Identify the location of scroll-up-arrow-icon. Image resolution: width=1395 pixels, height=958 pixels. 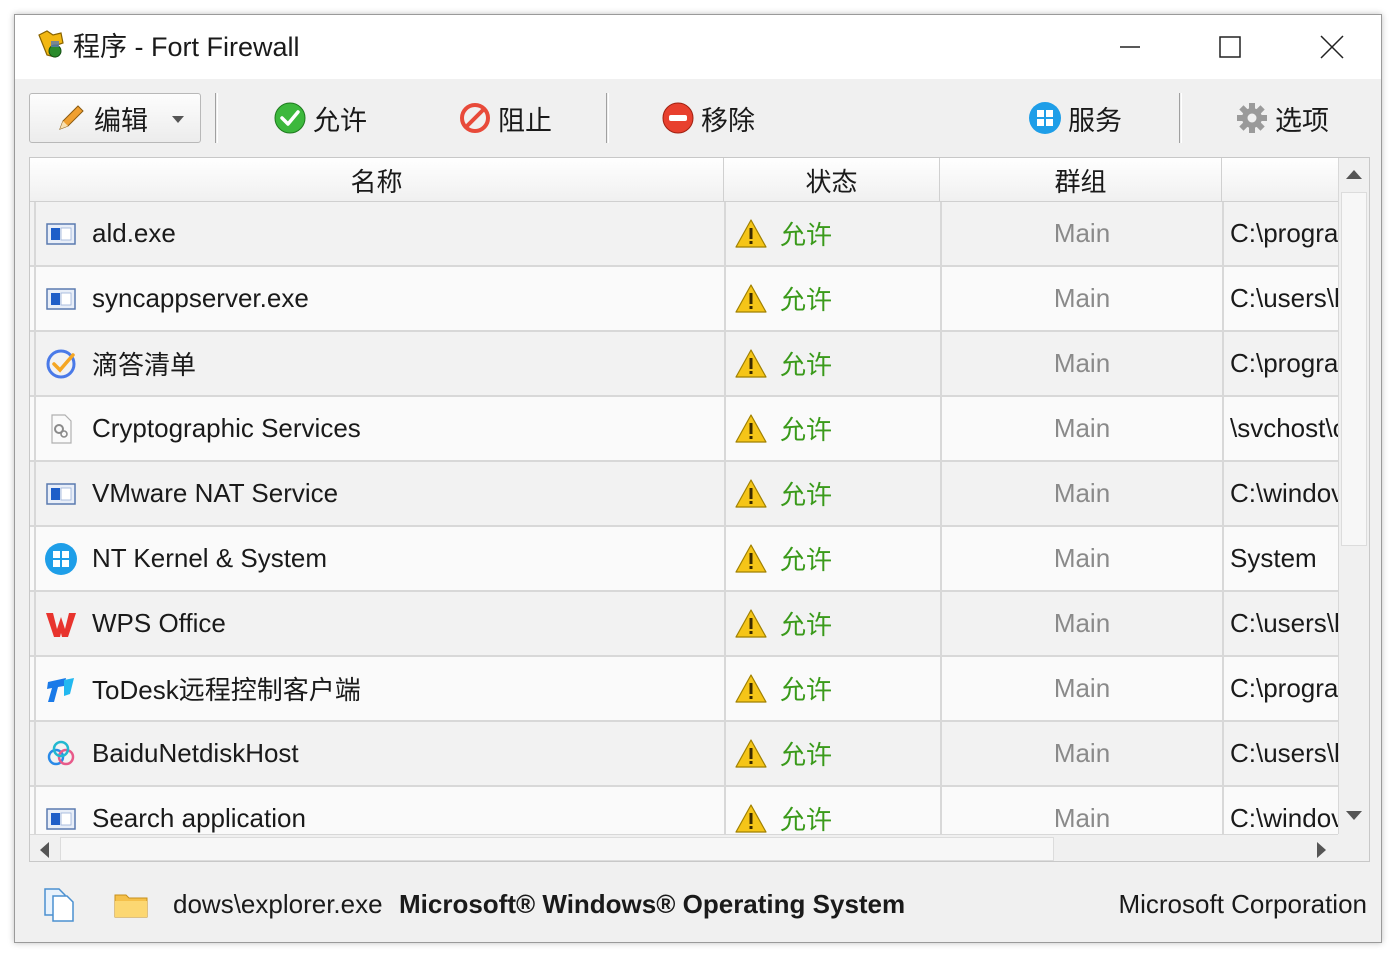
(1354, 174).